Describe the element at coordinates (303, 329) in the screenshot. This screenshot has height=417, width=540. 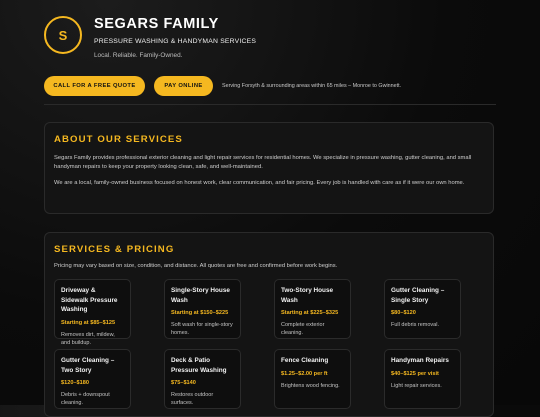
I see `service-description: Complete exterior cleaning.` at that location.